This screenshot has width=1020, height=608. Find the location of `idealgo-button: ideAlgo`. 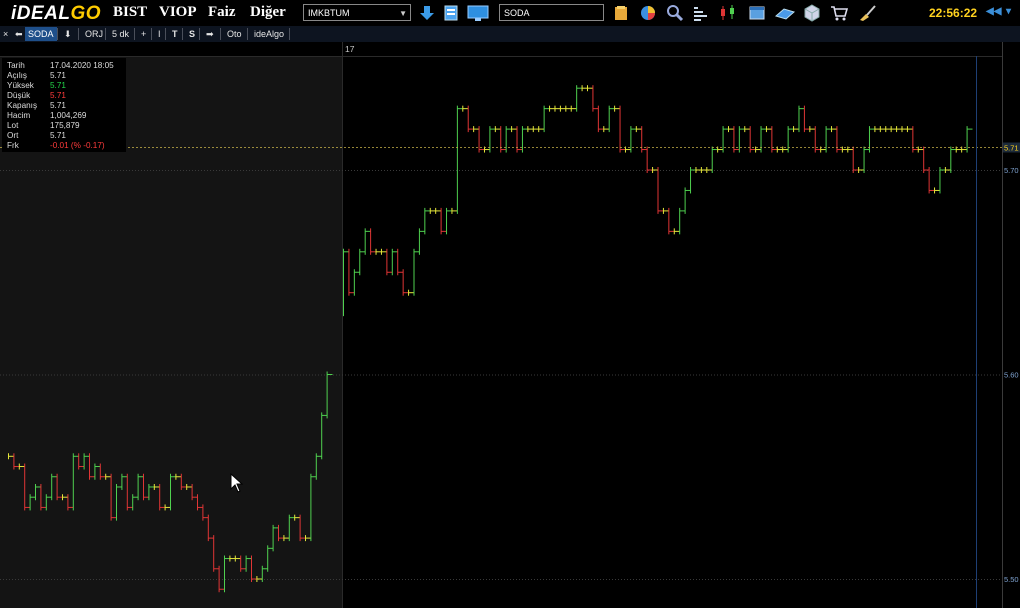

idealgo-button: ideAlgo is located at coordinates (269, 34).